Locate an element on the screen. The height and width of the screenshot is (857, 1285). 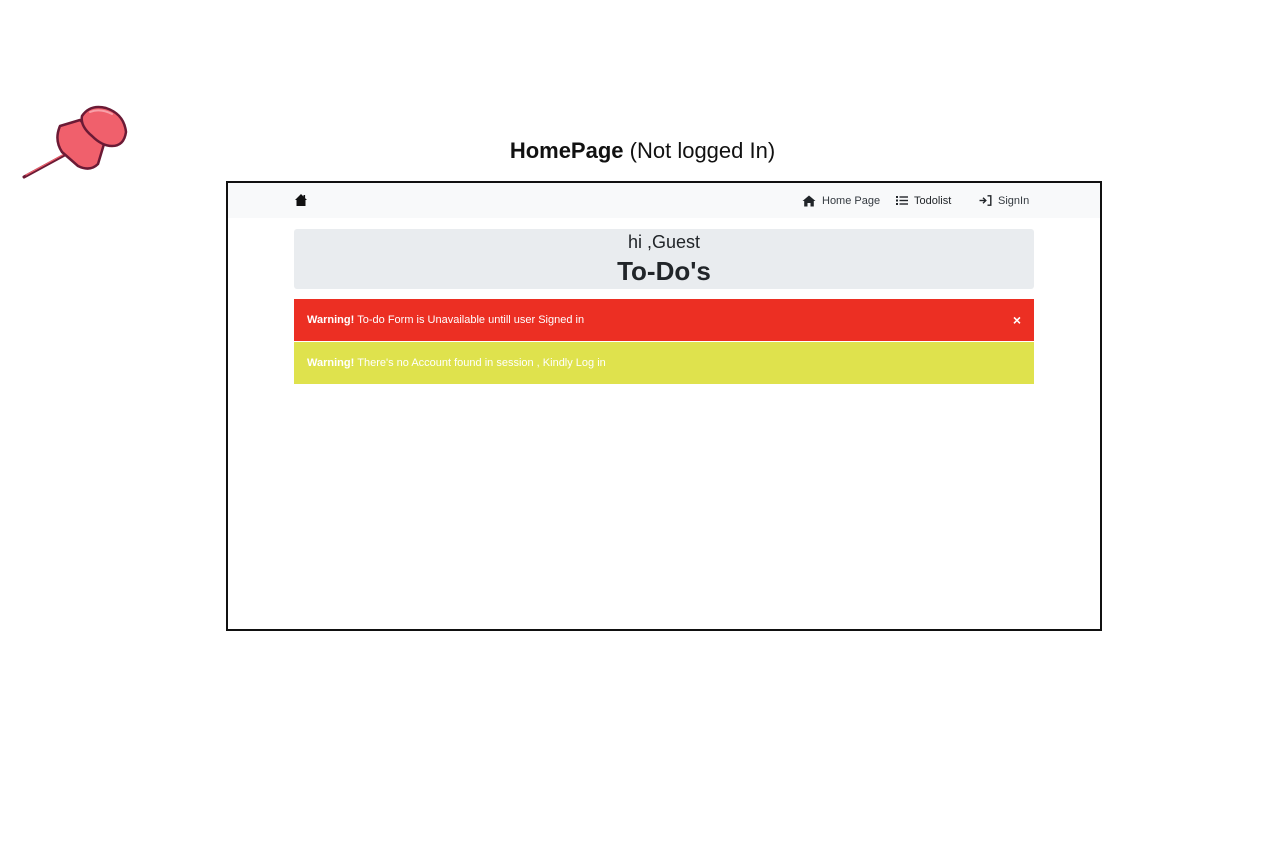
page-caption: HomePage (Not logged In) is located at coordinates (642, 151).